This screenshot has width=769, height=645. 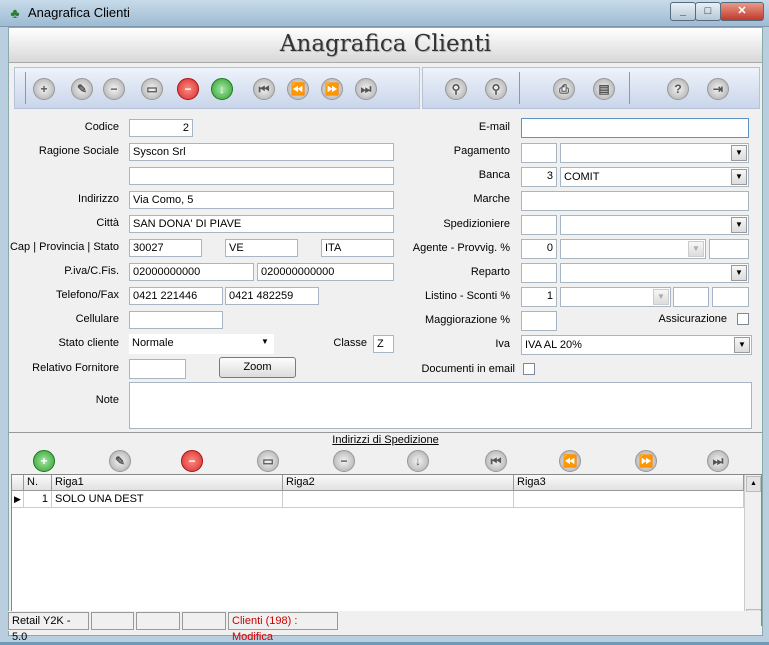 I want to click on pagamento-code-field, so click(x=539, y=153).